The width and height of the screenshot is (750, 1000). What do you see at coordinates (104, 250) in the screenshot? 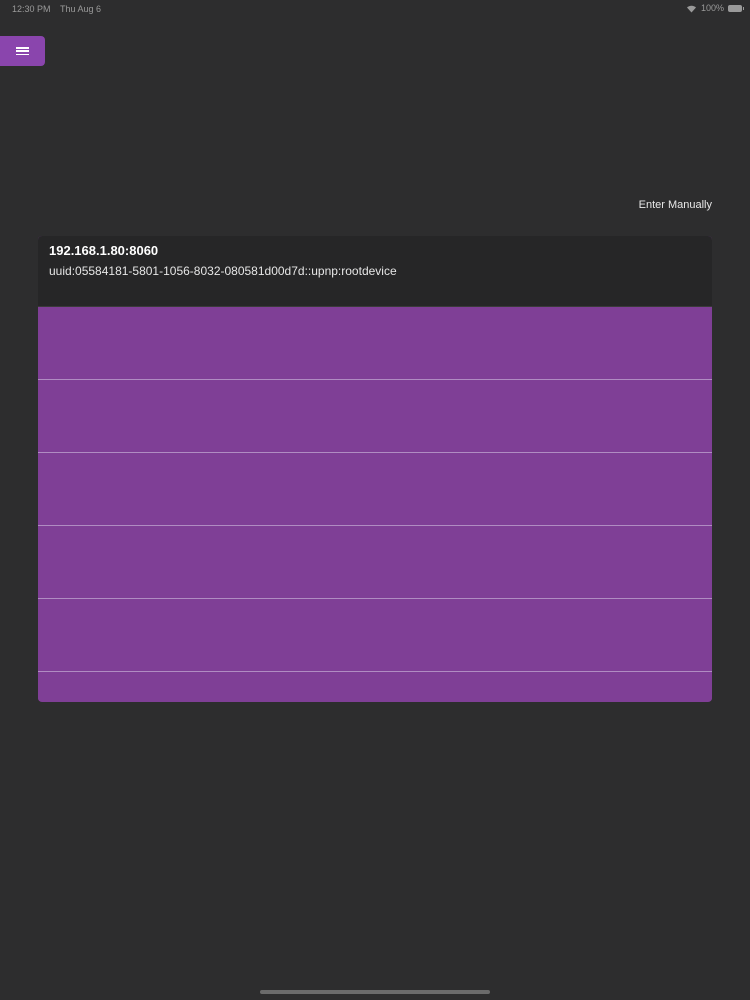
I see `device-address: 192.168.1.80:8060` at bounding box center [104, 250].